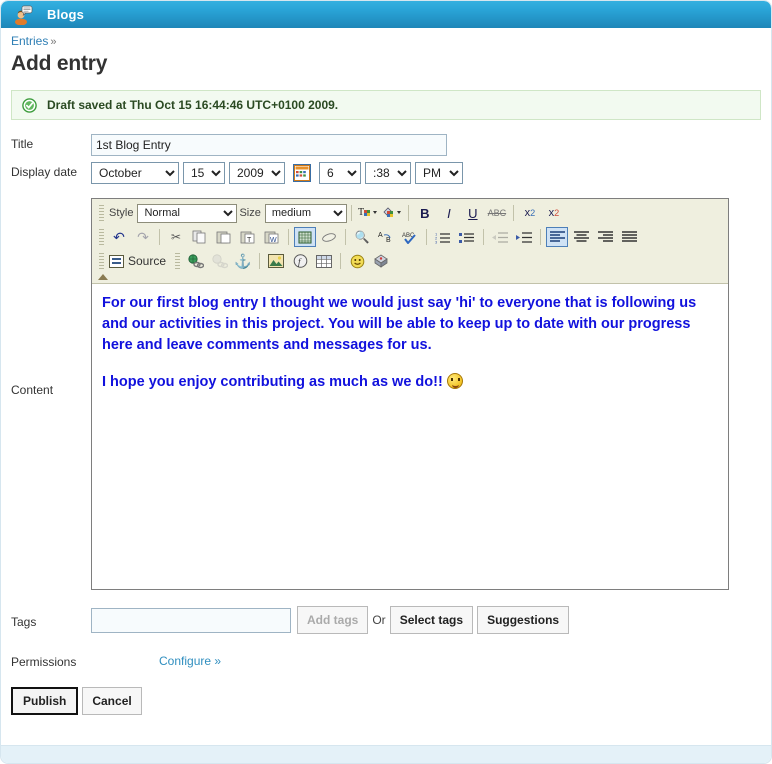  I want to click on title-label: Title, so click(22, 144).